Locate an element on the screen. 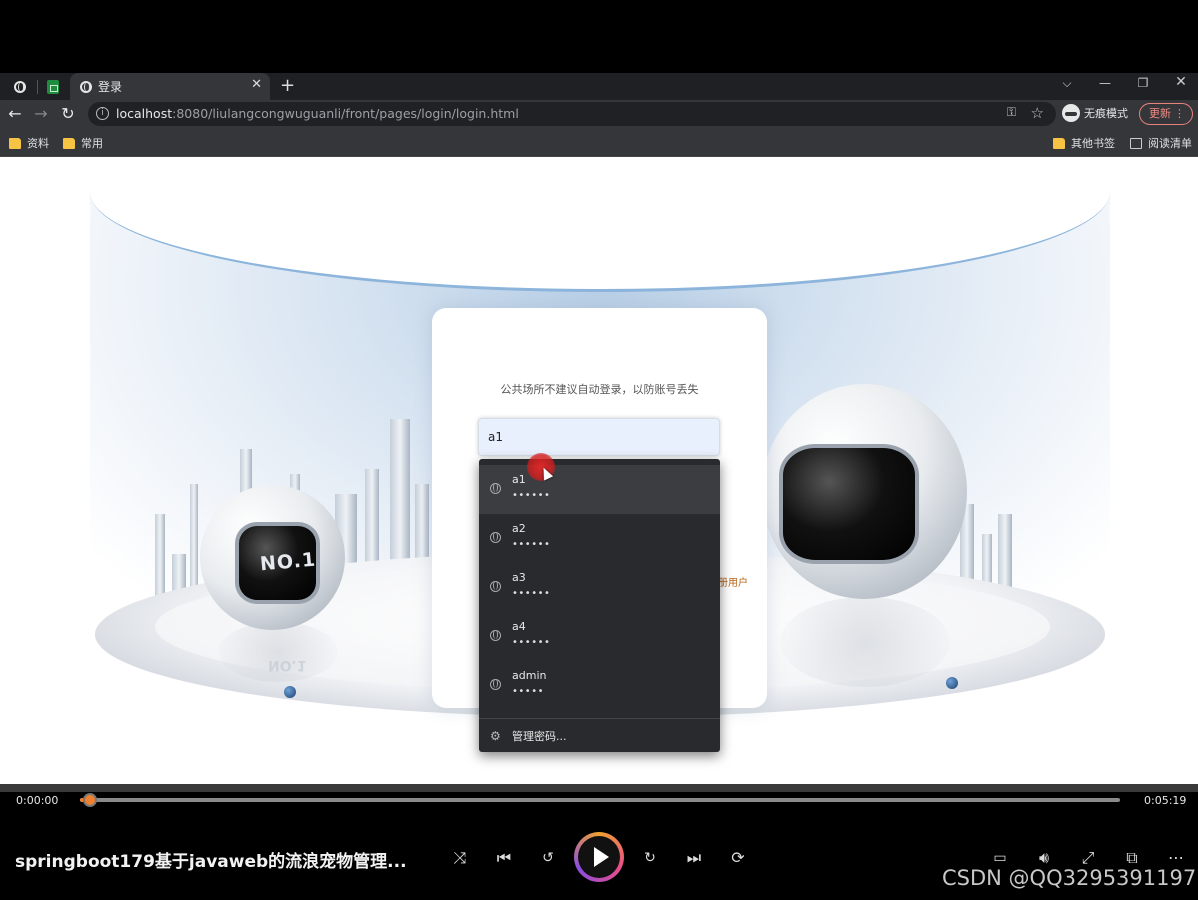 This screenshot has height=900, width=1198. autofill-username: a3 is located at coordinates (519, 577).